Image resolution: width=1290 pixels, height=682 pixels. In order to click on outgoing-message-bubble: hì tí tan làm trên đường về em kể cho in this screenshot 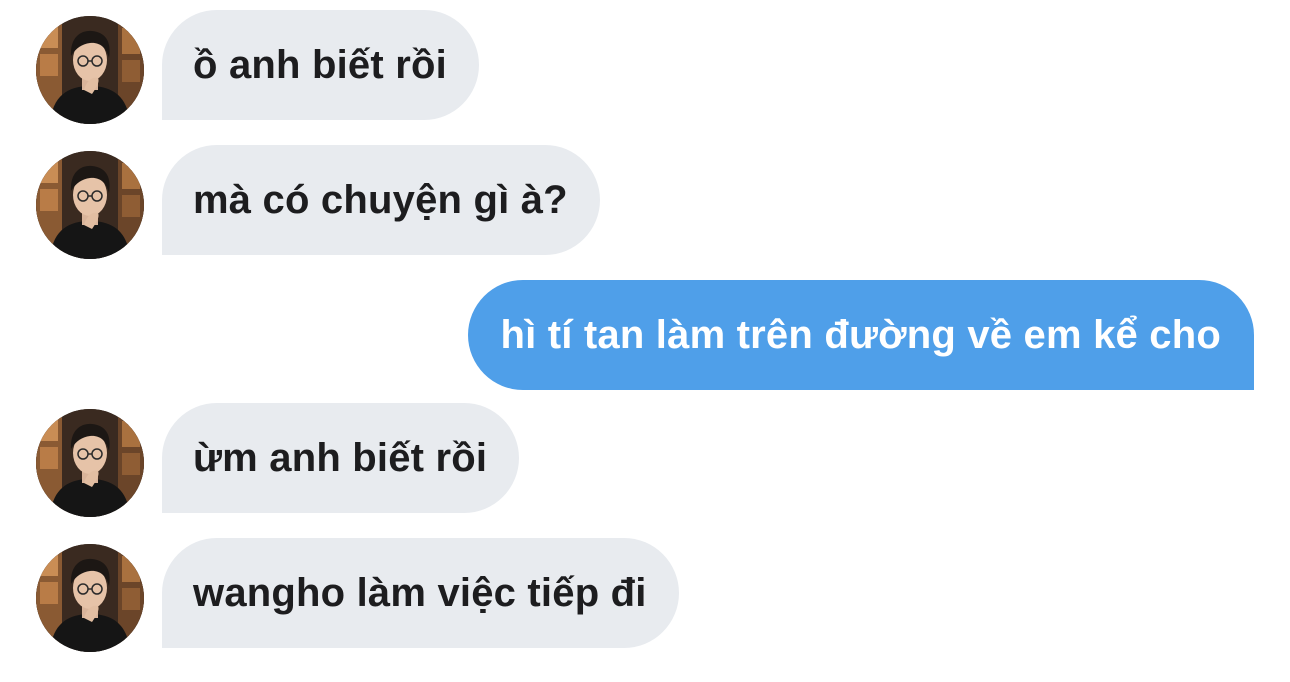, I will do `click(861, 335)`.